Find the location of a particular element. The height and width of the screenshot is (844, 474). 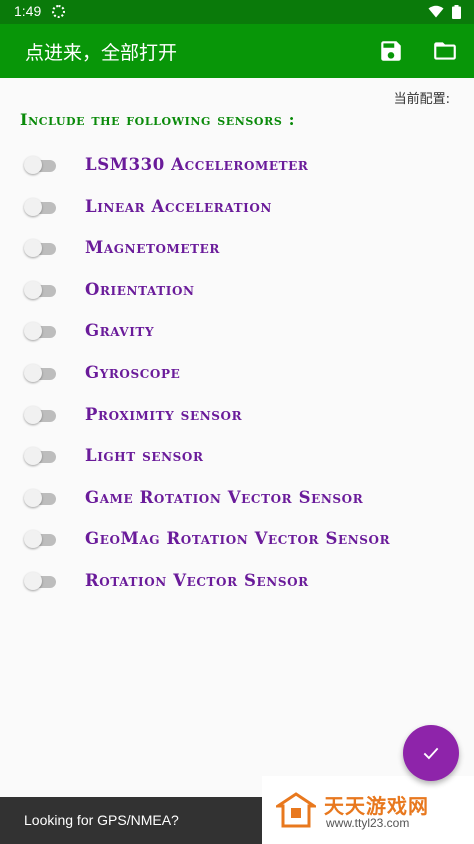

sensor-row-orientation: Orientation is located at coordinates (237, 291).